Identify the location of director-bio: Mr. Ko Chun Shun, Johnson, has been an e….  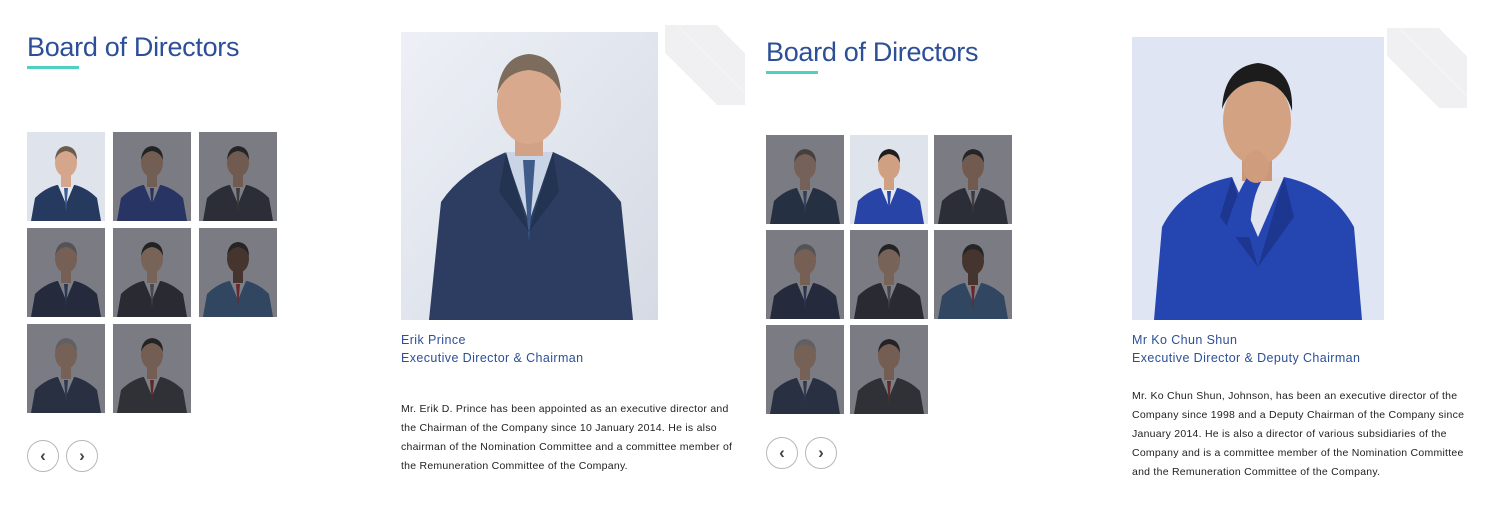
(1298, 434).